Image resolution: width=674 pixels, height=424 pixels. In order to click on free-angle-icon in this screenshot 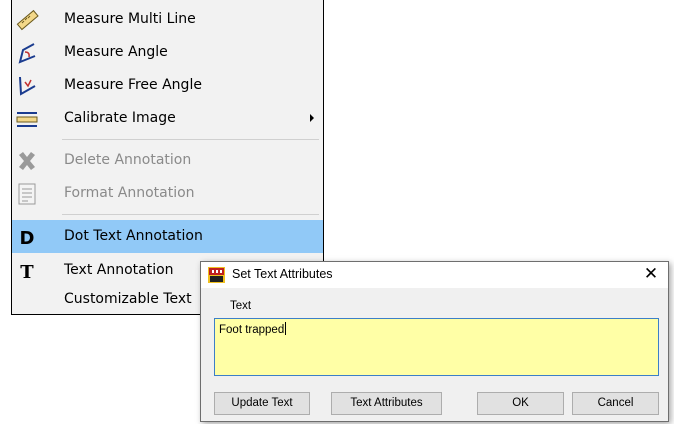, I will do `click(27, 86)`.